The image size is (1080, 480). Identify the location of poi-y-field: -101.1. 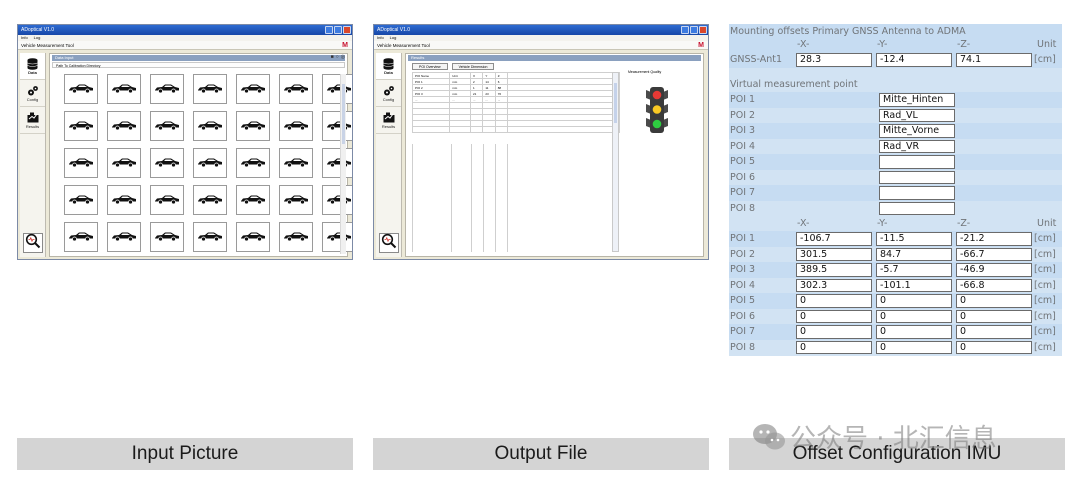
(914, 285).